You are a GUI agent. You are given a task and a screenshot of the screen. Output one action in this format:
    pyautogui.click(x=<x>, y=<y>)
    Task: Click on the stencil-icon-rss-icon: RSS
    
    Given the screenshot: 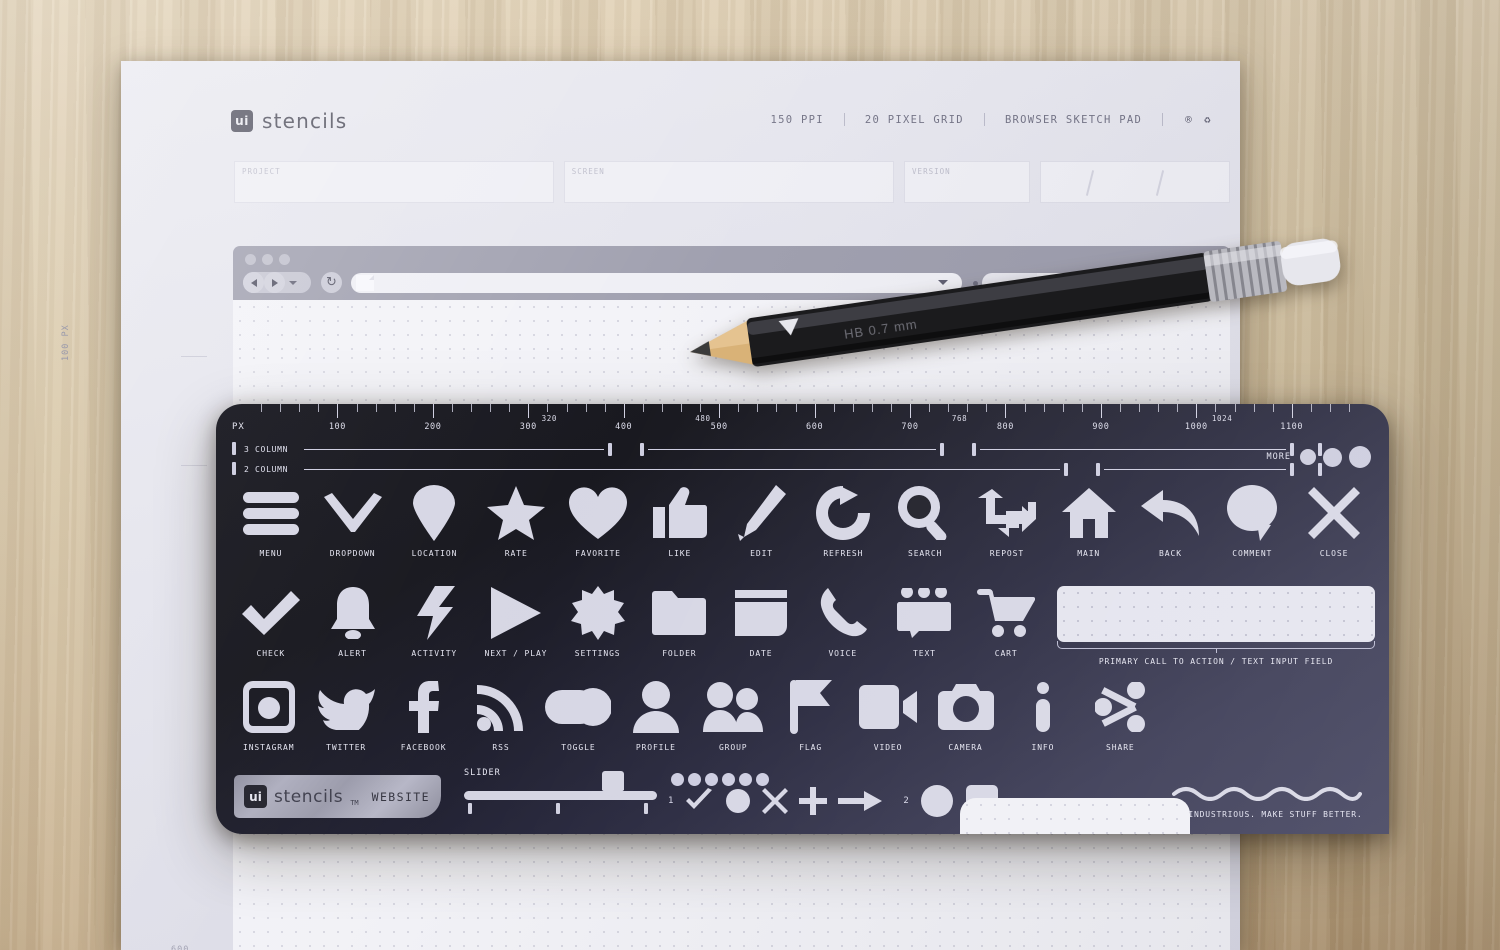 What is the action you would take?
    pyautogui.click(x=500, y=714)
    